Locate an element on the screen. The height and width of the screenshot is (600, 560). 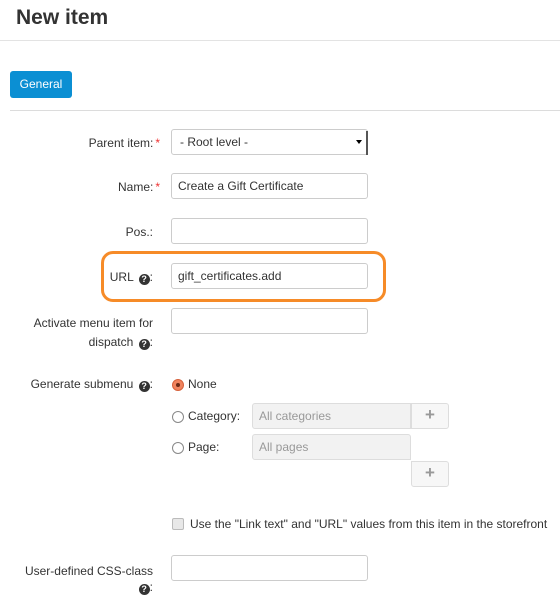
radio-category is located at coordinates (178, 417).